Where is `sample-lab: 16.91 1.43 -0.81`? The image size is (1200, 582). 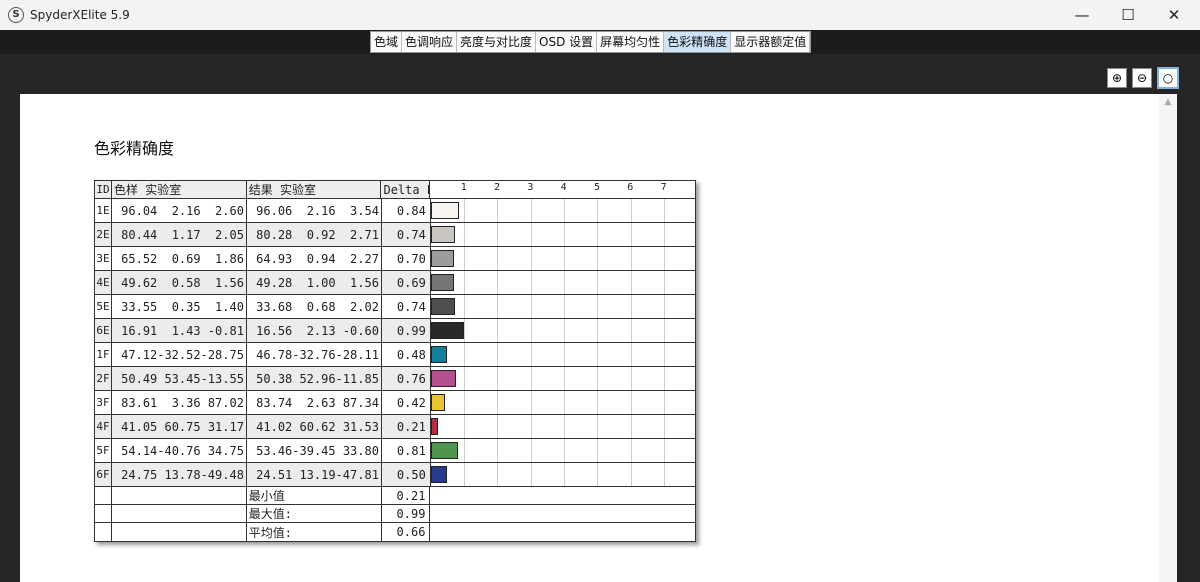 sample-lab: 16.91 1.43 -0.81 is located at coordinates (179, 330).